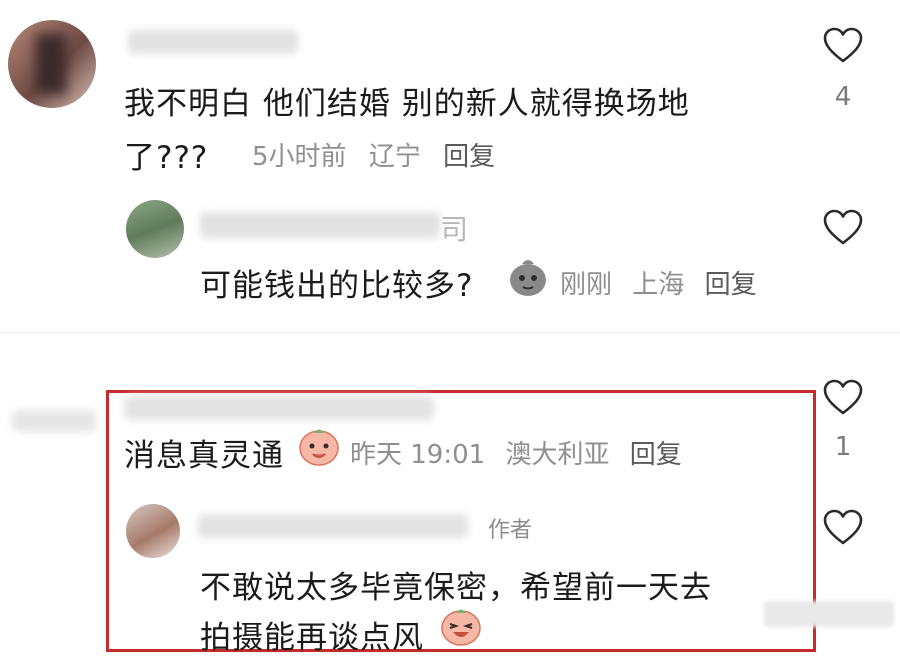  Describe the element at coordinates (586, 285) in the screenshot. I see `reply-time: 刚刚` at that location.